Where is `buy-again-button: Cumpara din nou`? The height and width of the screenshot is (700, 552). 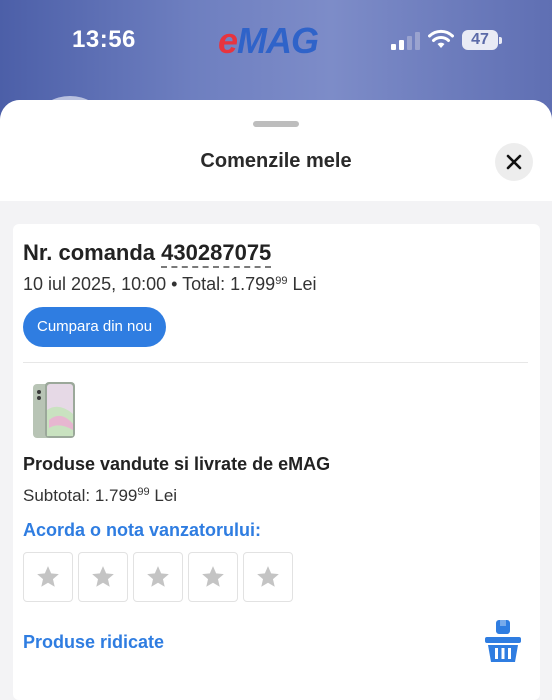 buy-again-button: Cumpara din nou is located at coordinates (95, 327).